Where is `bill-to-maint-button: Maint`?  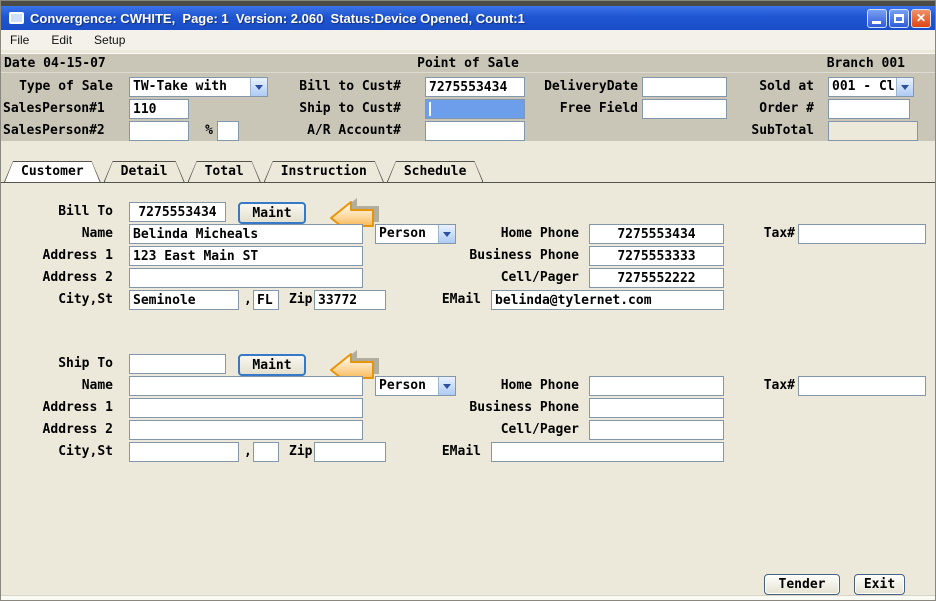 bill-to-maint-button: Maint is located at coordinates (272, 213).